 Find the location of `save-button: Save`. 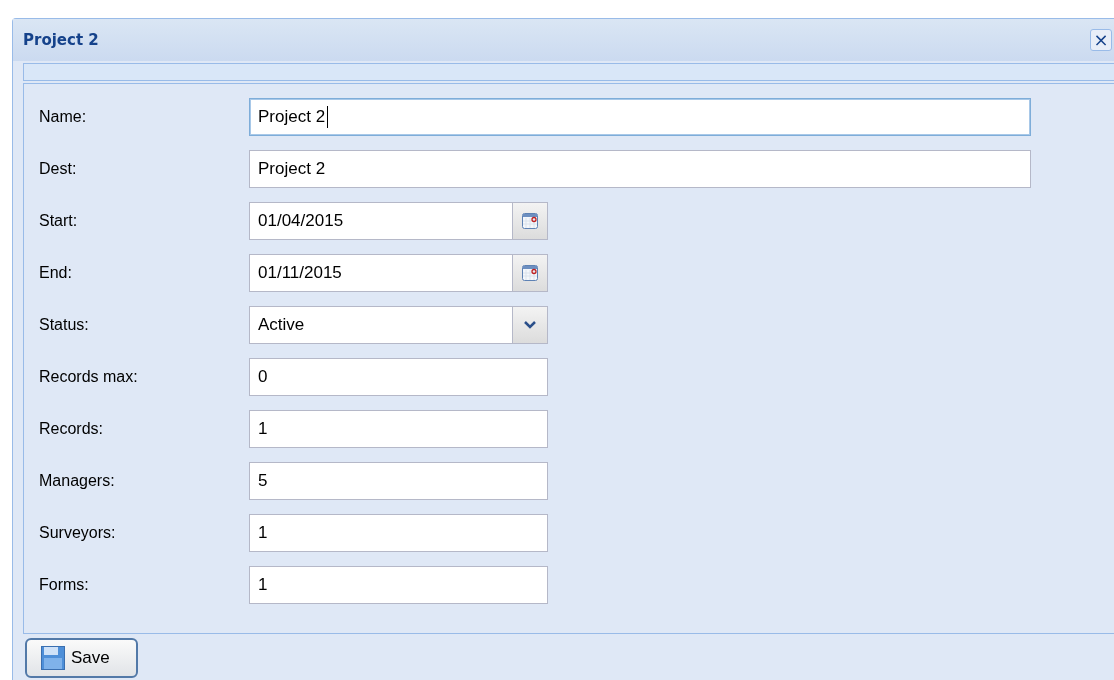

save-button: Save is located at coordinates (81, 658).